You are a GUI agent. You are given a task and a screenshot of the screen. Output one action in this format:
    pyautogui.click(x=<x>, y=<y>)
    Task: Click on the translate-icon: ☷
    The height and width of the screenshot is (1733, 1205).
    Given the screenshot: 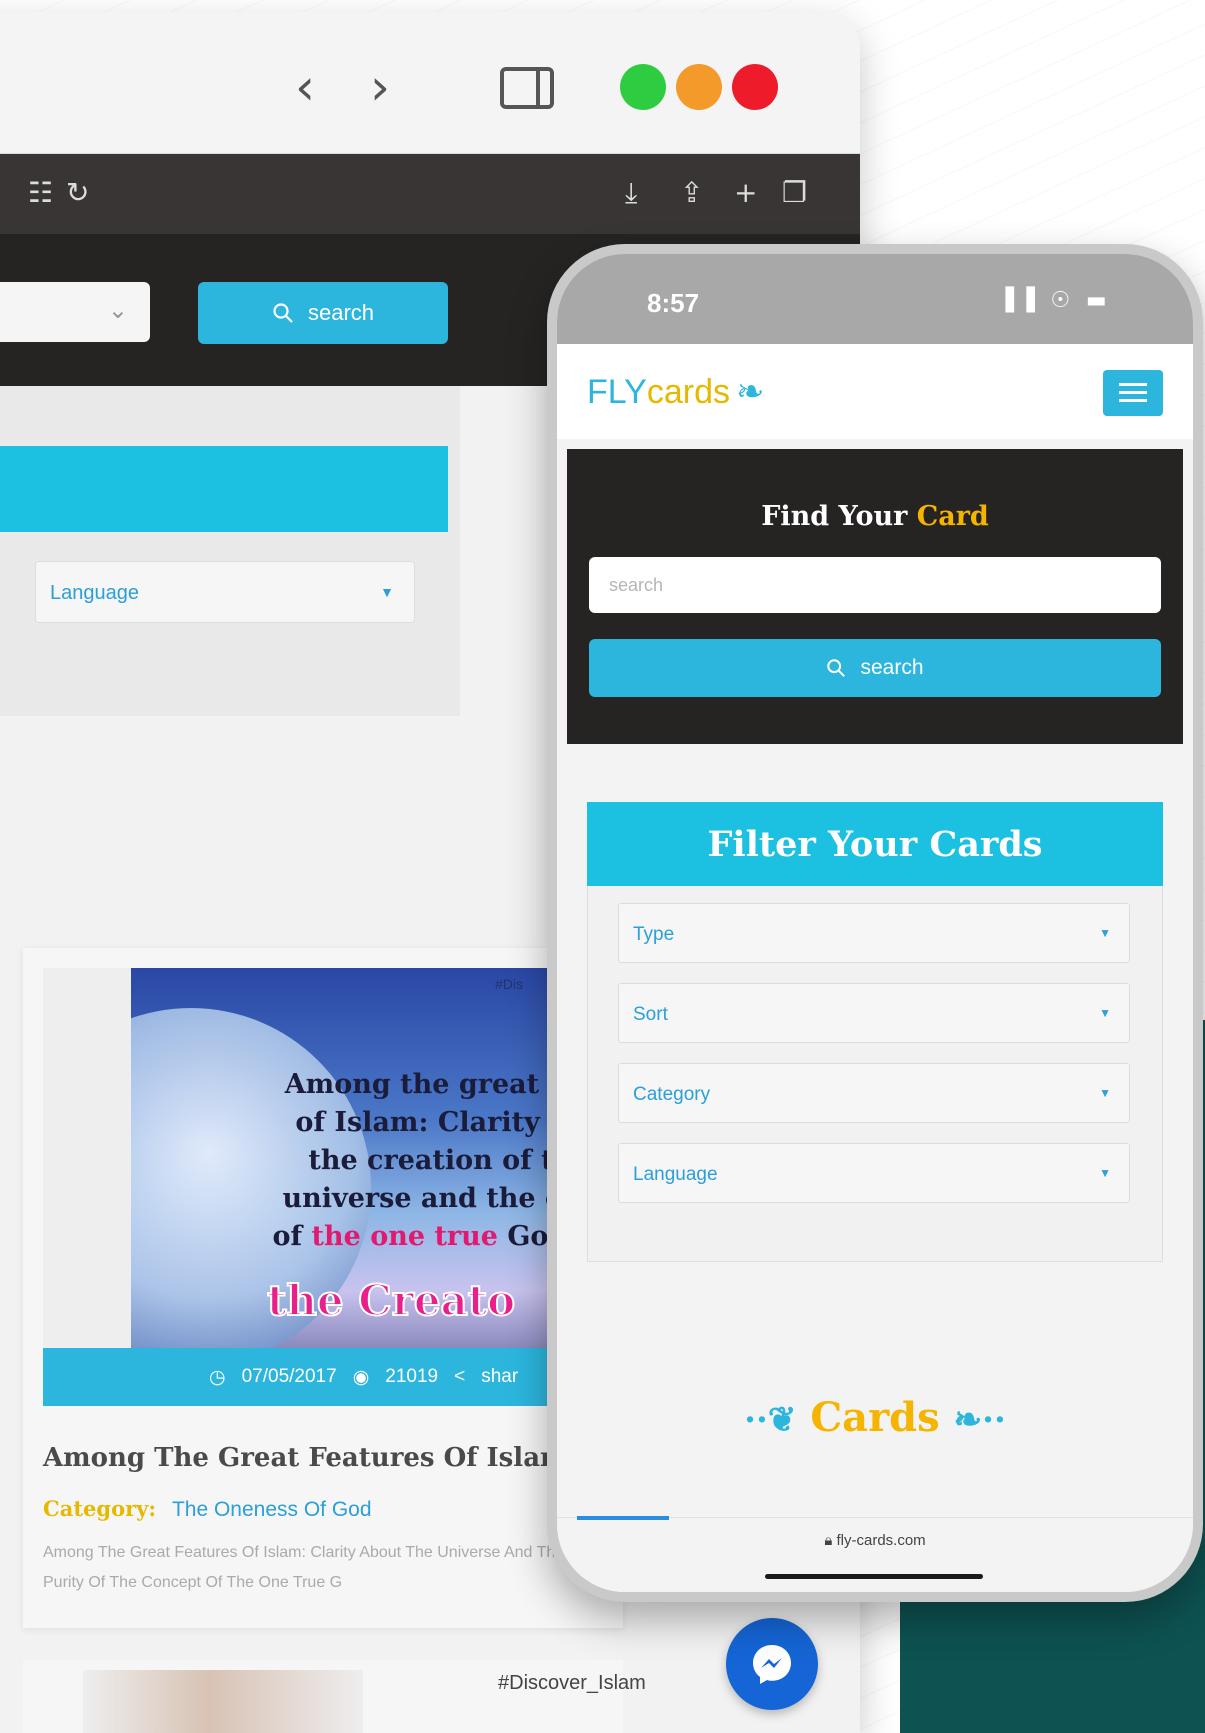 What is the action you would take?
    pyautogui.click(x=40, y=193)
    